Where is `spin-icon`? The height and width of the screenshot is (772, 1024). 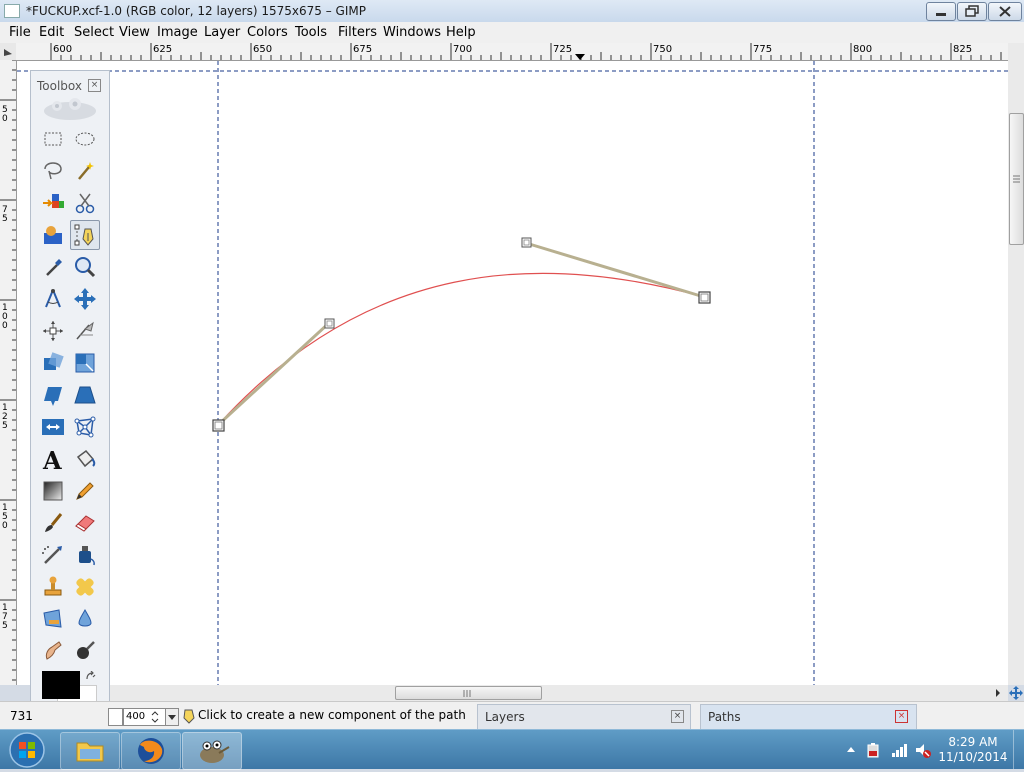 spin-icon is located at coordinates (155, 717).